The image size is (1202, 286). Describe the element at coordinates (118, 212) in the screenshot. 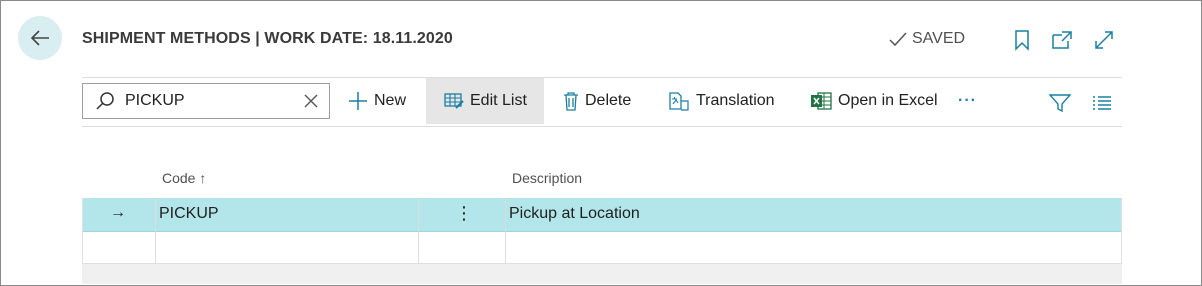

I see `row-indicator-arrow-icon: →` at that location.